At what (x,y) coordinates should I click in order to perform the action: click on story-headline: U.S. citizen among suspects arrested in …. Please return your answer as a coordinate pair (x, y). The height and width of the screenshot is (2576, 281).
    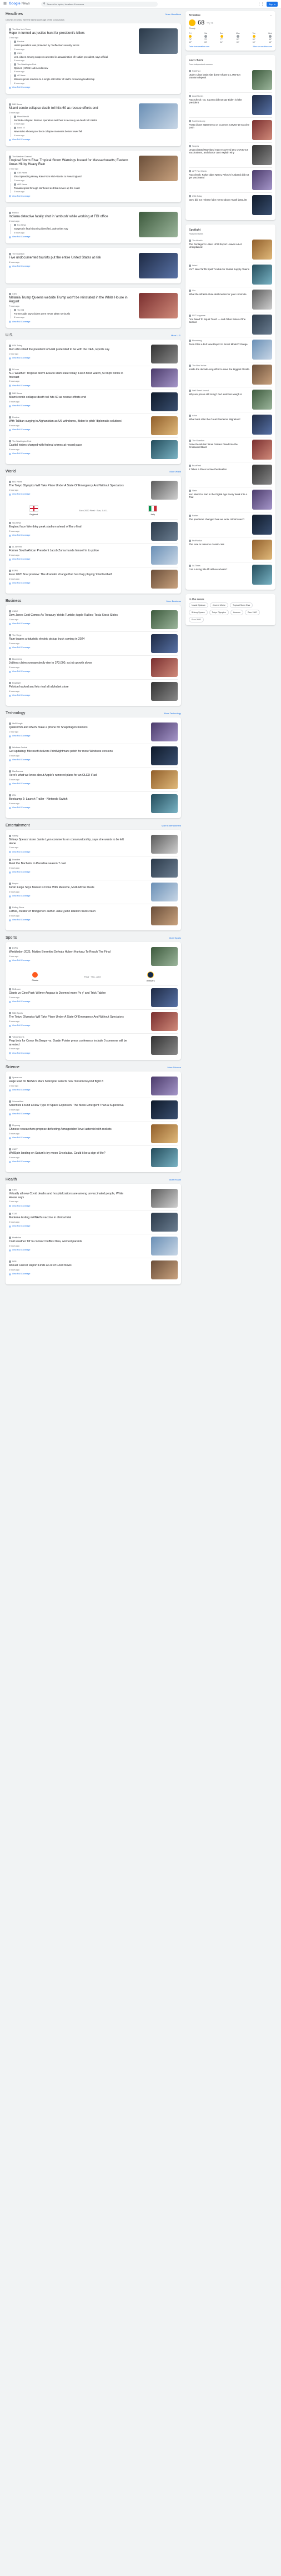
    Looking at the image, I should click on (72, 57).